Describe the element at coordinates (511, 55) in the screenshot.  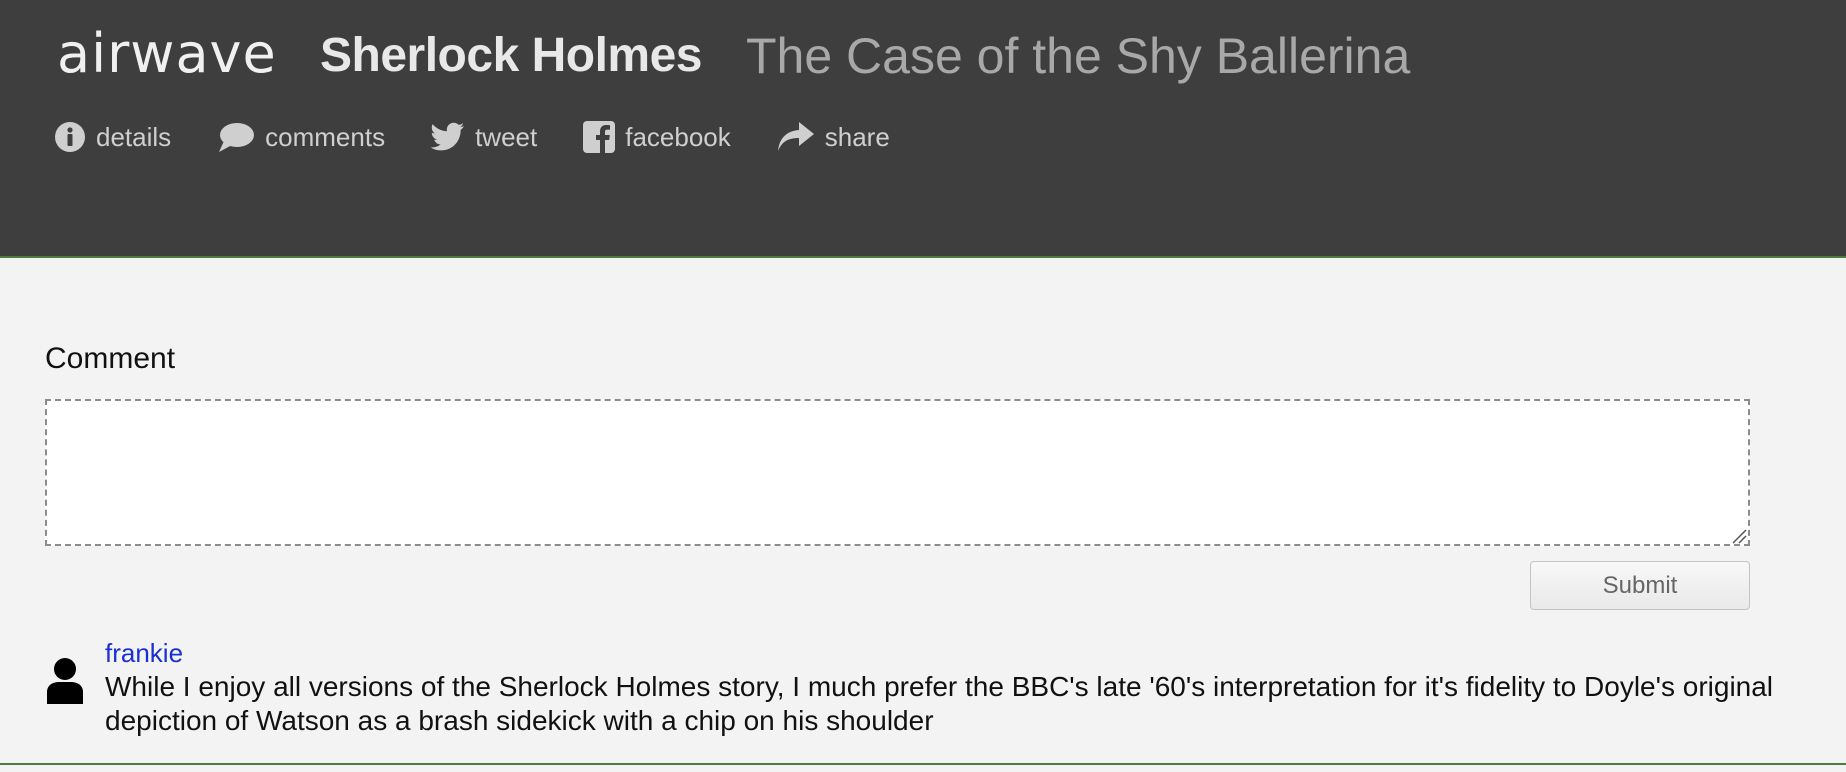
I see `show-title: Sherlock Holmes` at that location.